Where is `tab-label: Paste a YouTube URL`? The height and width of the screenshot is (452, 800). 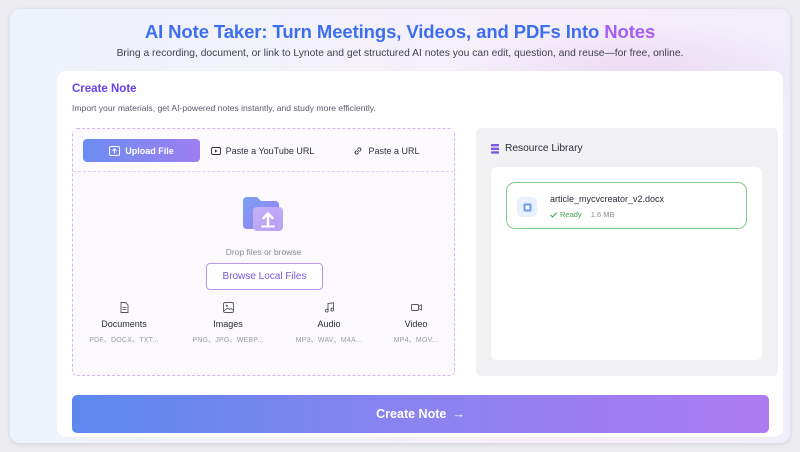
tab-label: Paste a YouTube URL is located at coordinates (270, 150).